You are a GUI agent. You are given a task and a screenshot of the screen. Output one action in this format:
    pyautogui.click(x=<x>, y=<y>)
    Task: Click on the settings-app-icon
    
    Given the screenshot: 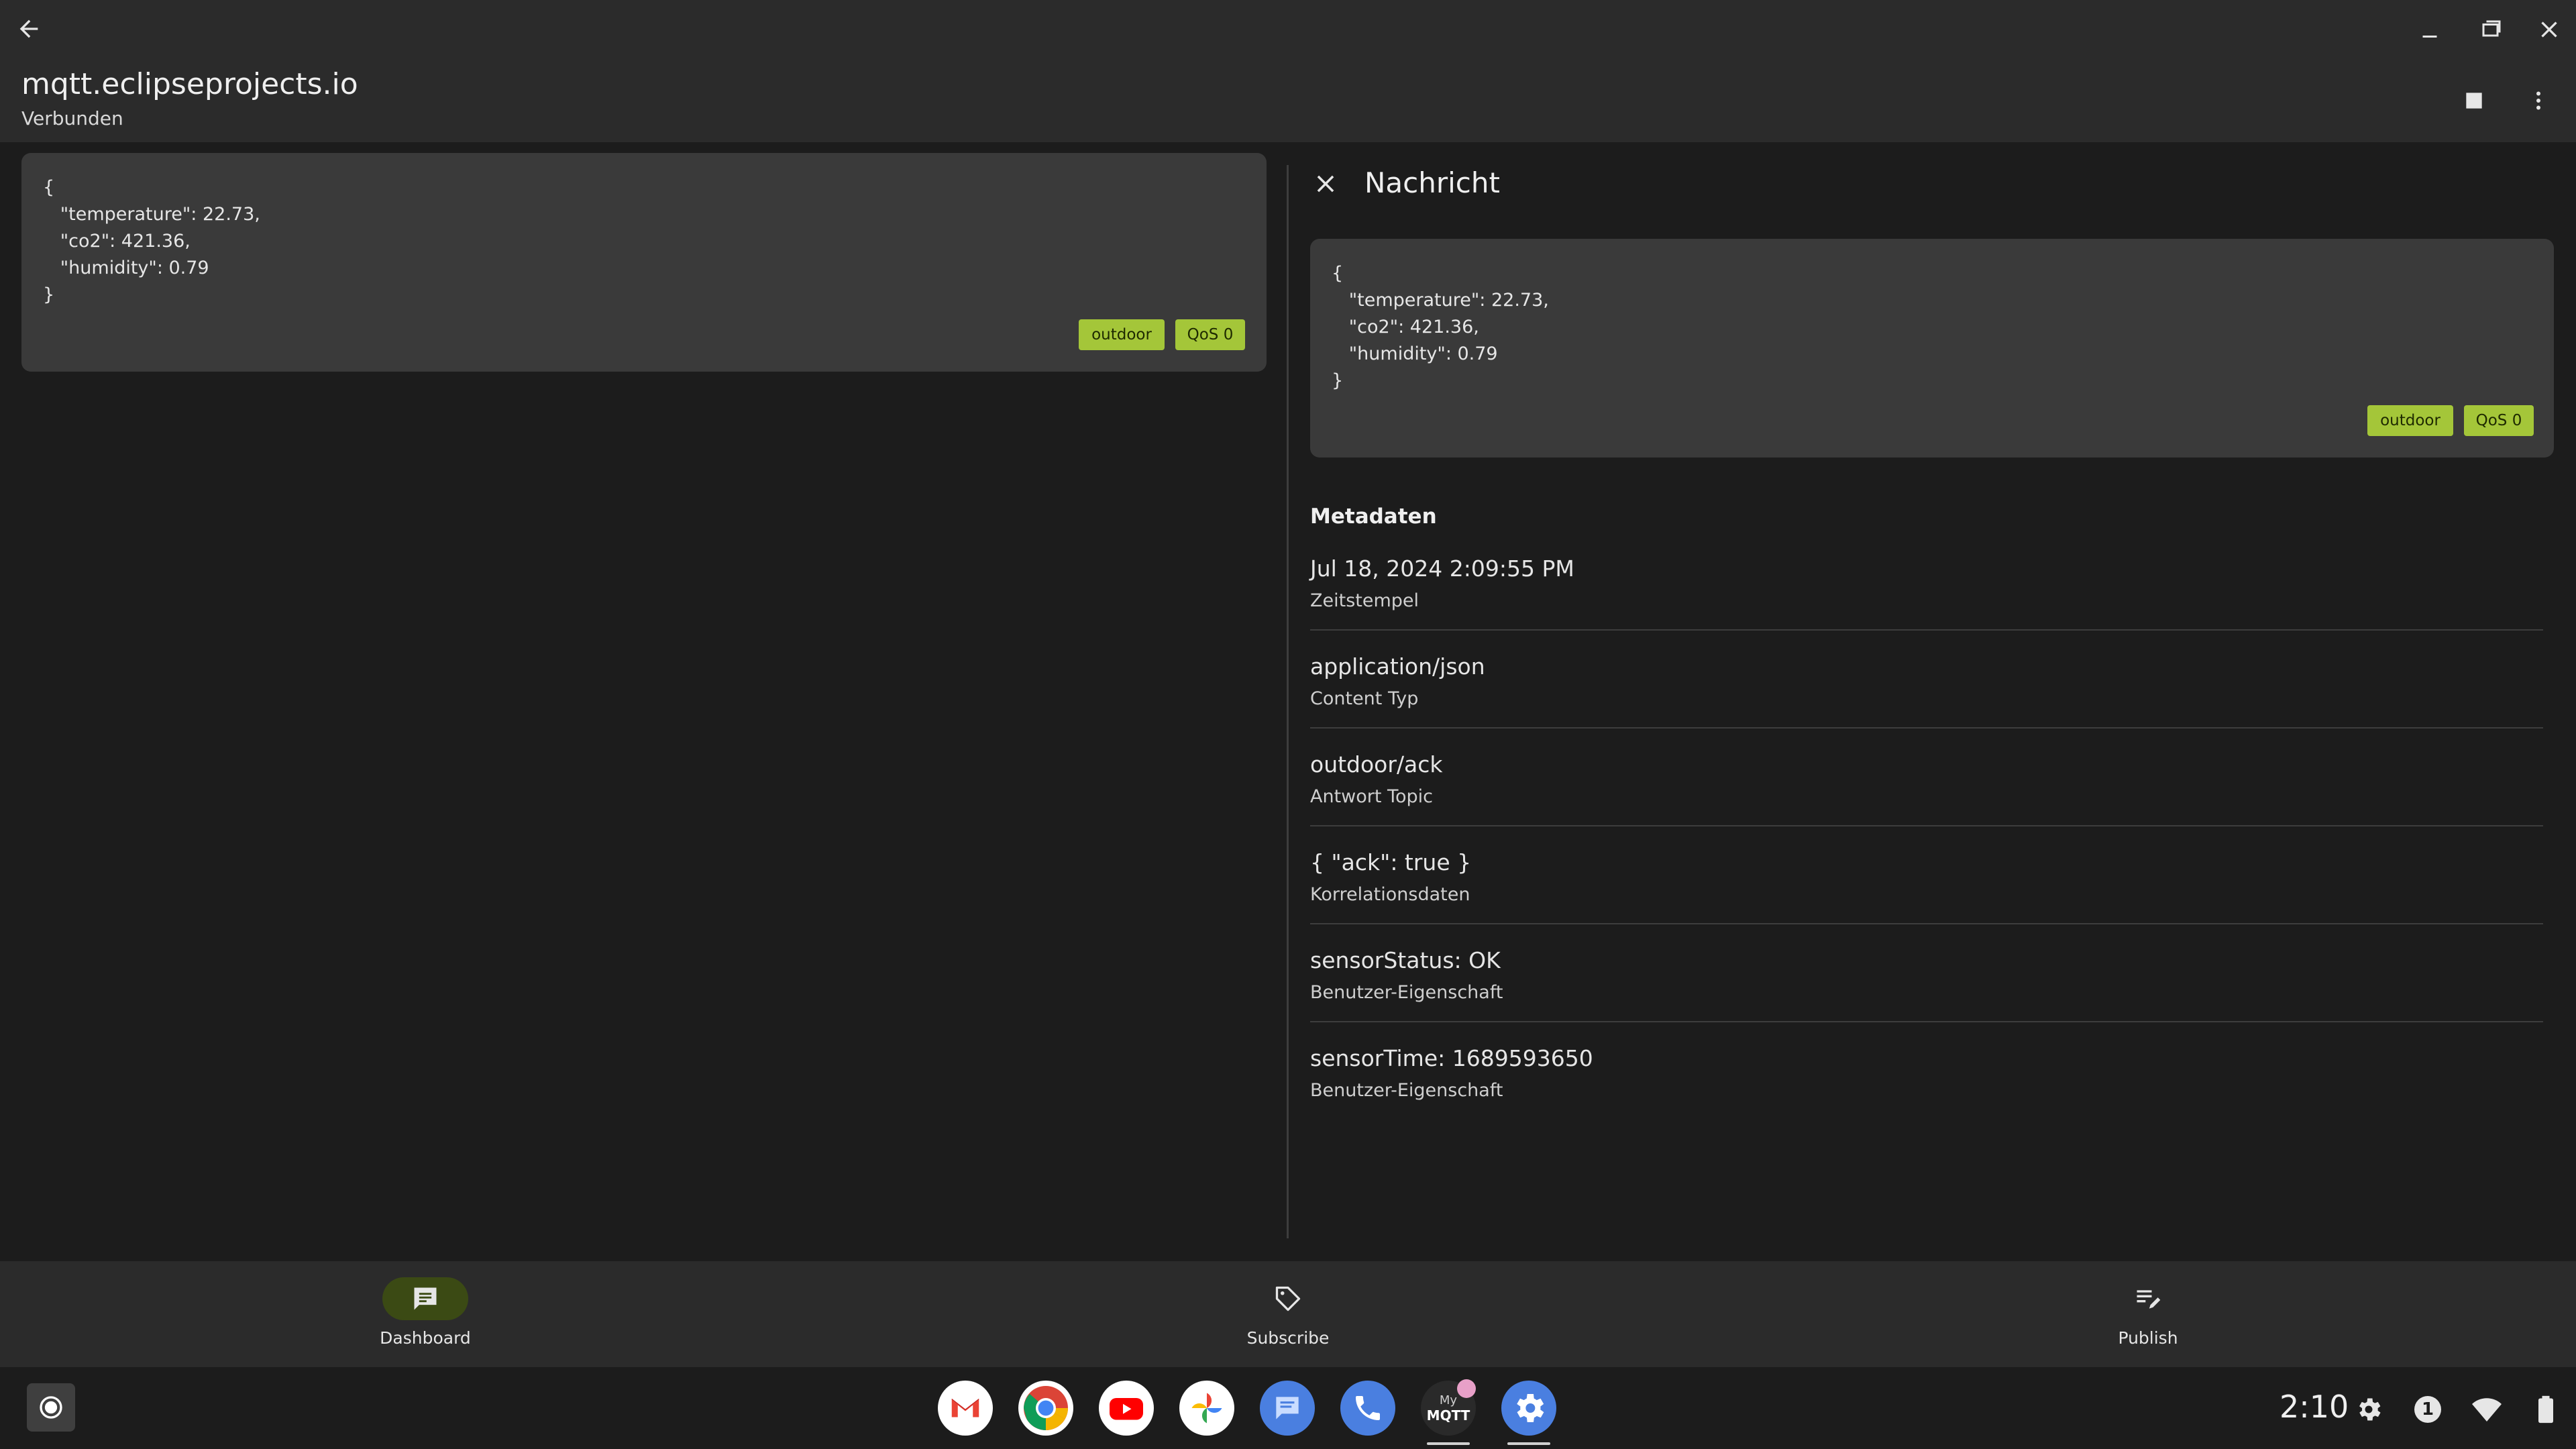 What is the action you would take?
    pyautogui.click(x=1528, y=1408)
    